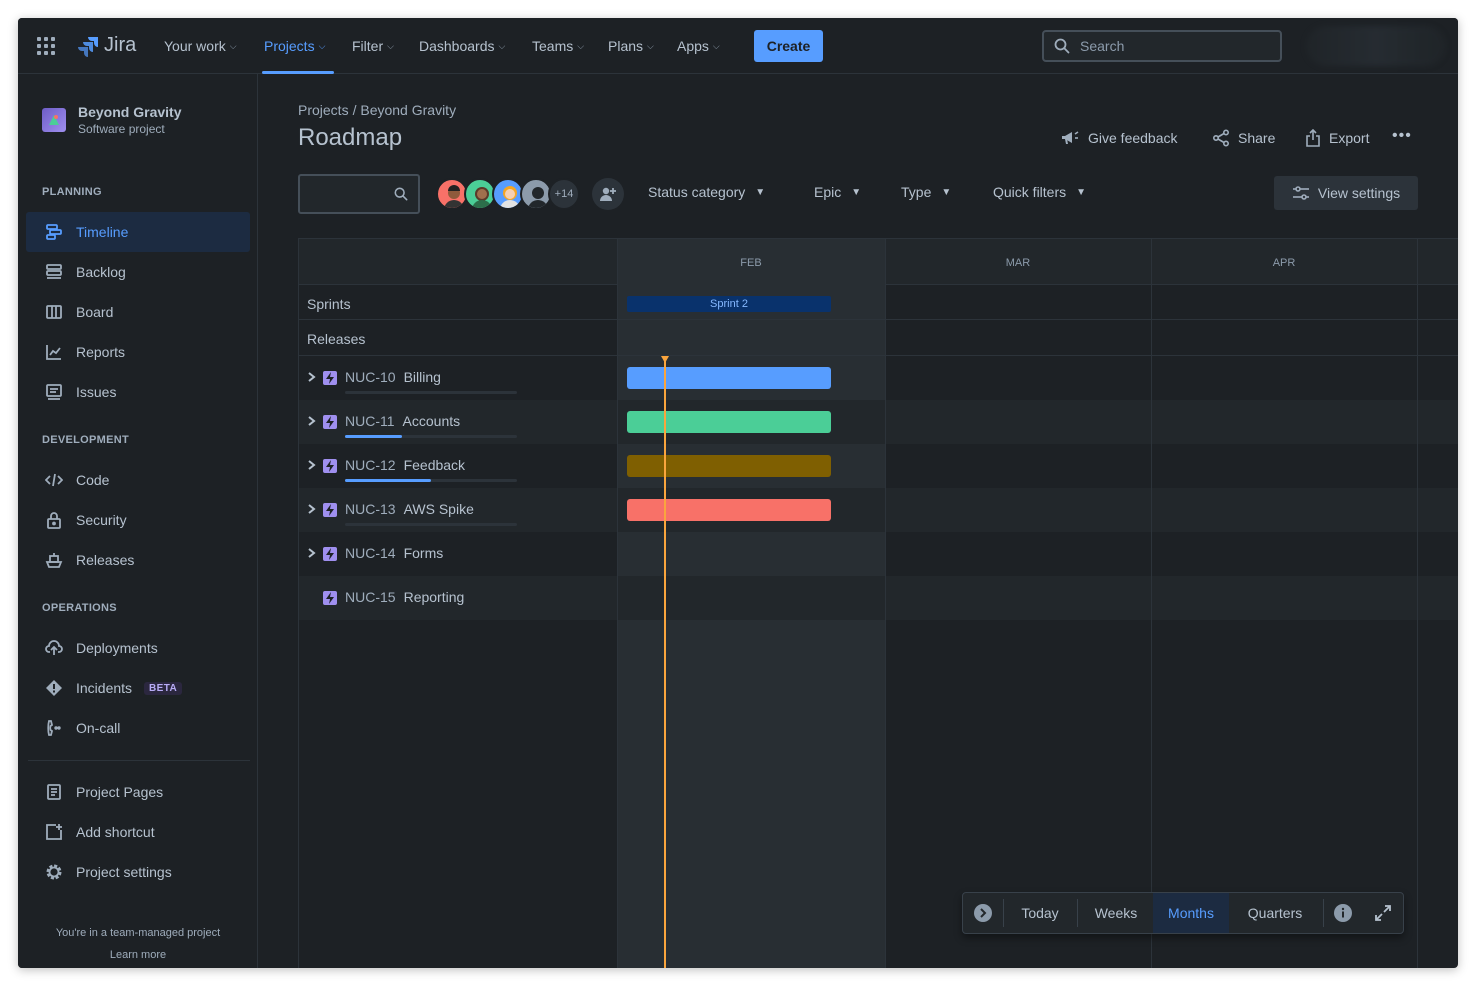 This screenshot has width=1476, height=986. Describe the element at coordinates (1102, 46) in the screenshot. I see `search-placeholder: Search` at that location.